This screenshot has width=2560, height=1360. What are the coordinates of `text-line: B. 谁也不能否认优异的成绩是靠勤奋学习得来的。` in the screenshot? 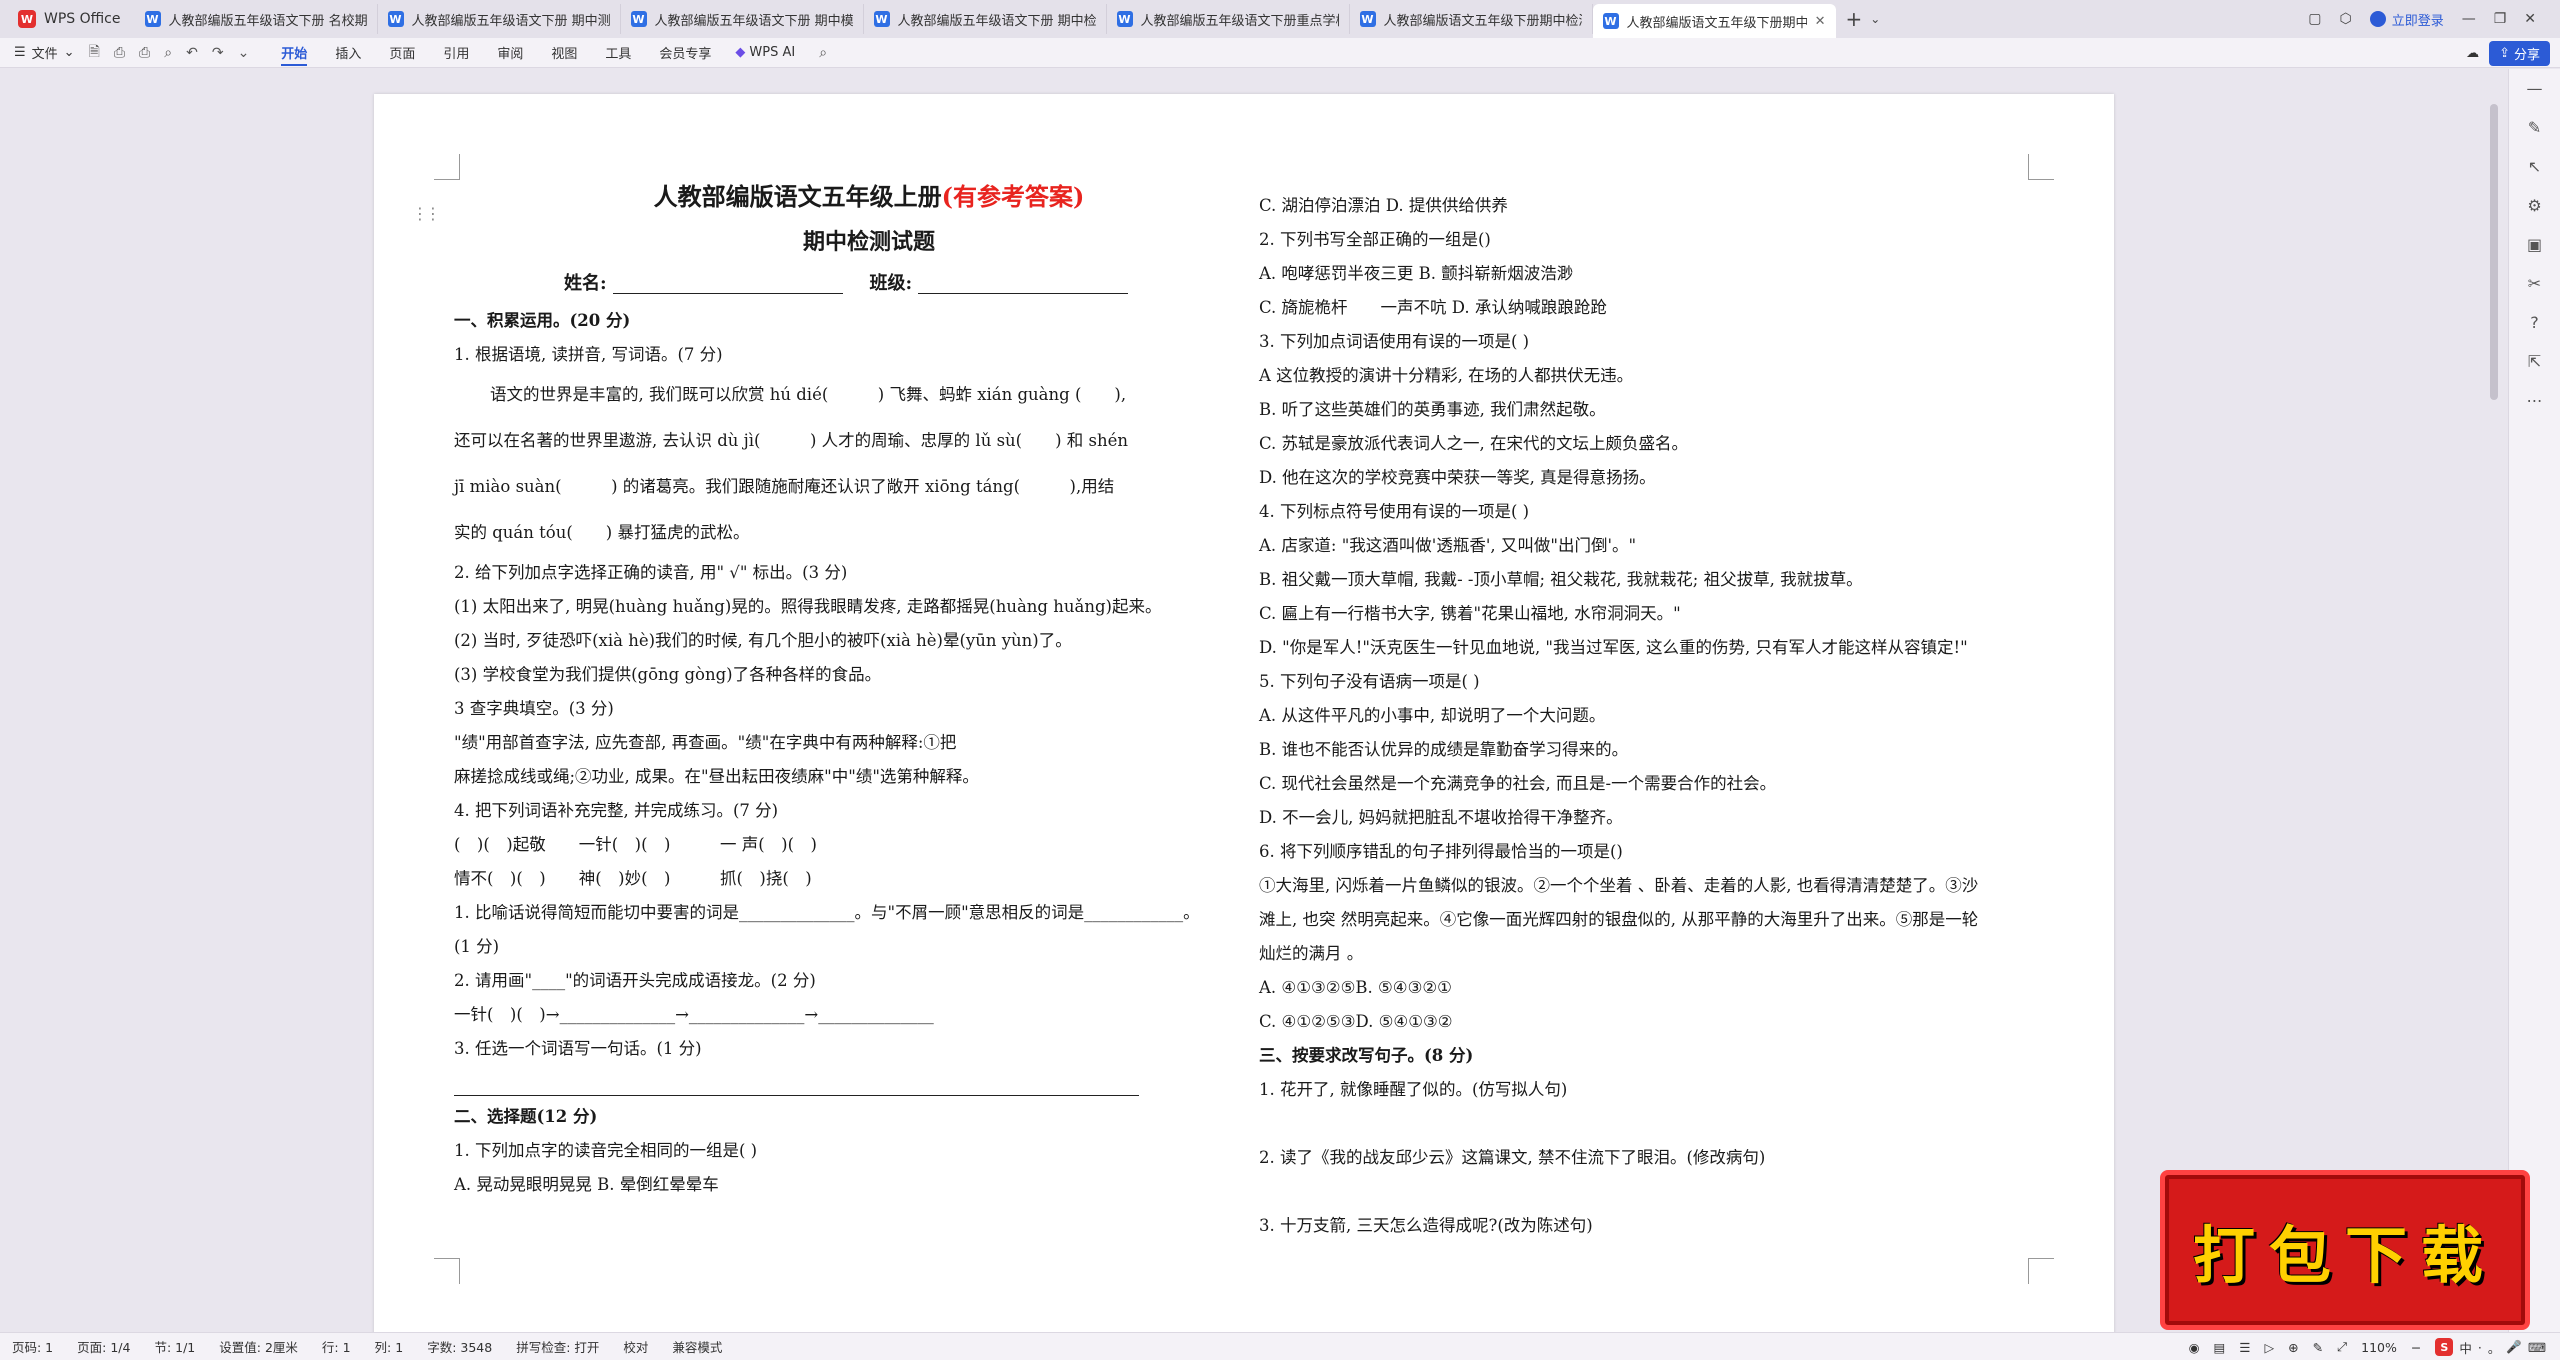 It's located at (1444, 749).